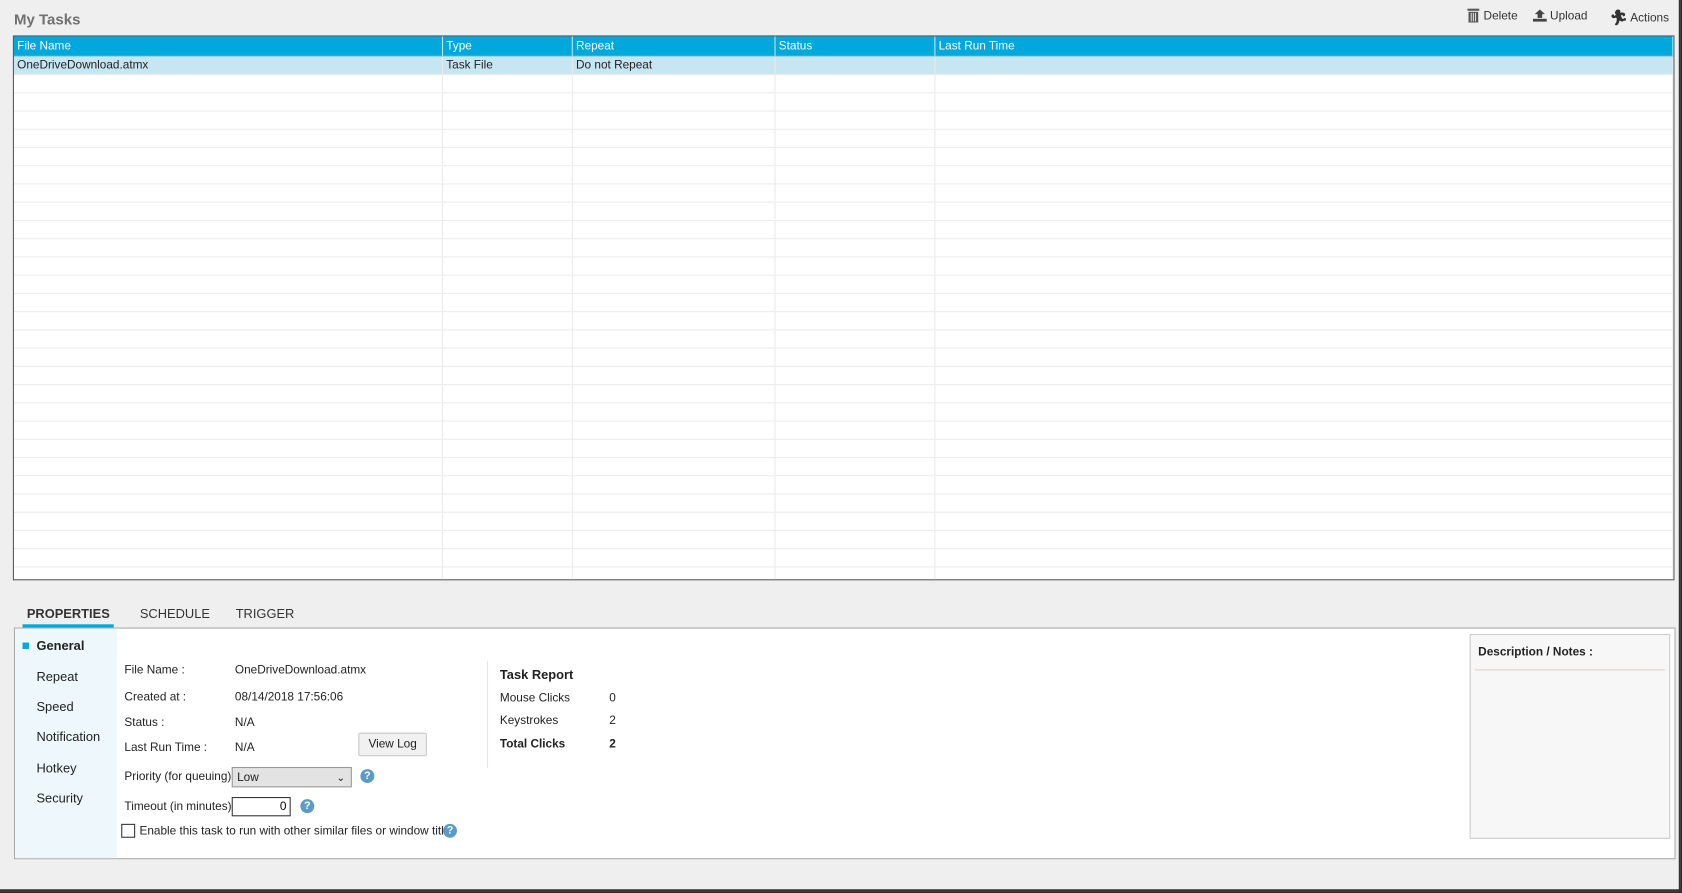 This screenshot has width=1682, height=893. I want to click on priority-select: Low ⌄, so click(291, 777).